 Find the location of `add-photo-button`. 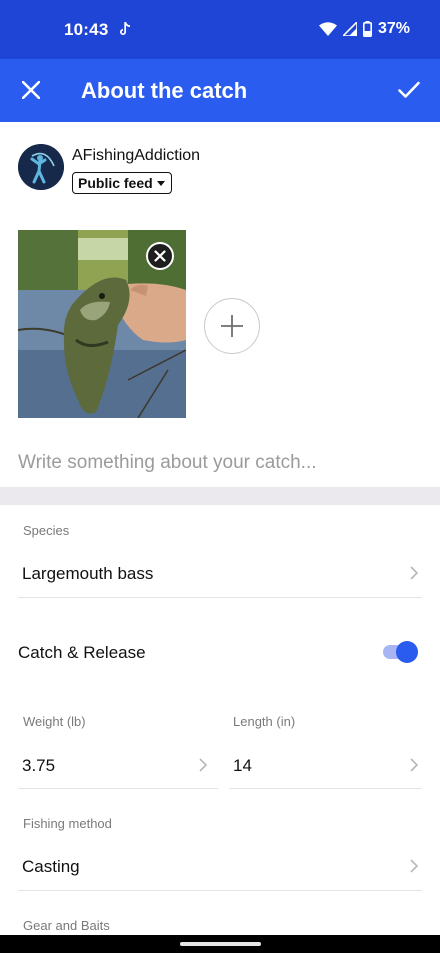

add-photo-button is located at coordinates (232, 326).